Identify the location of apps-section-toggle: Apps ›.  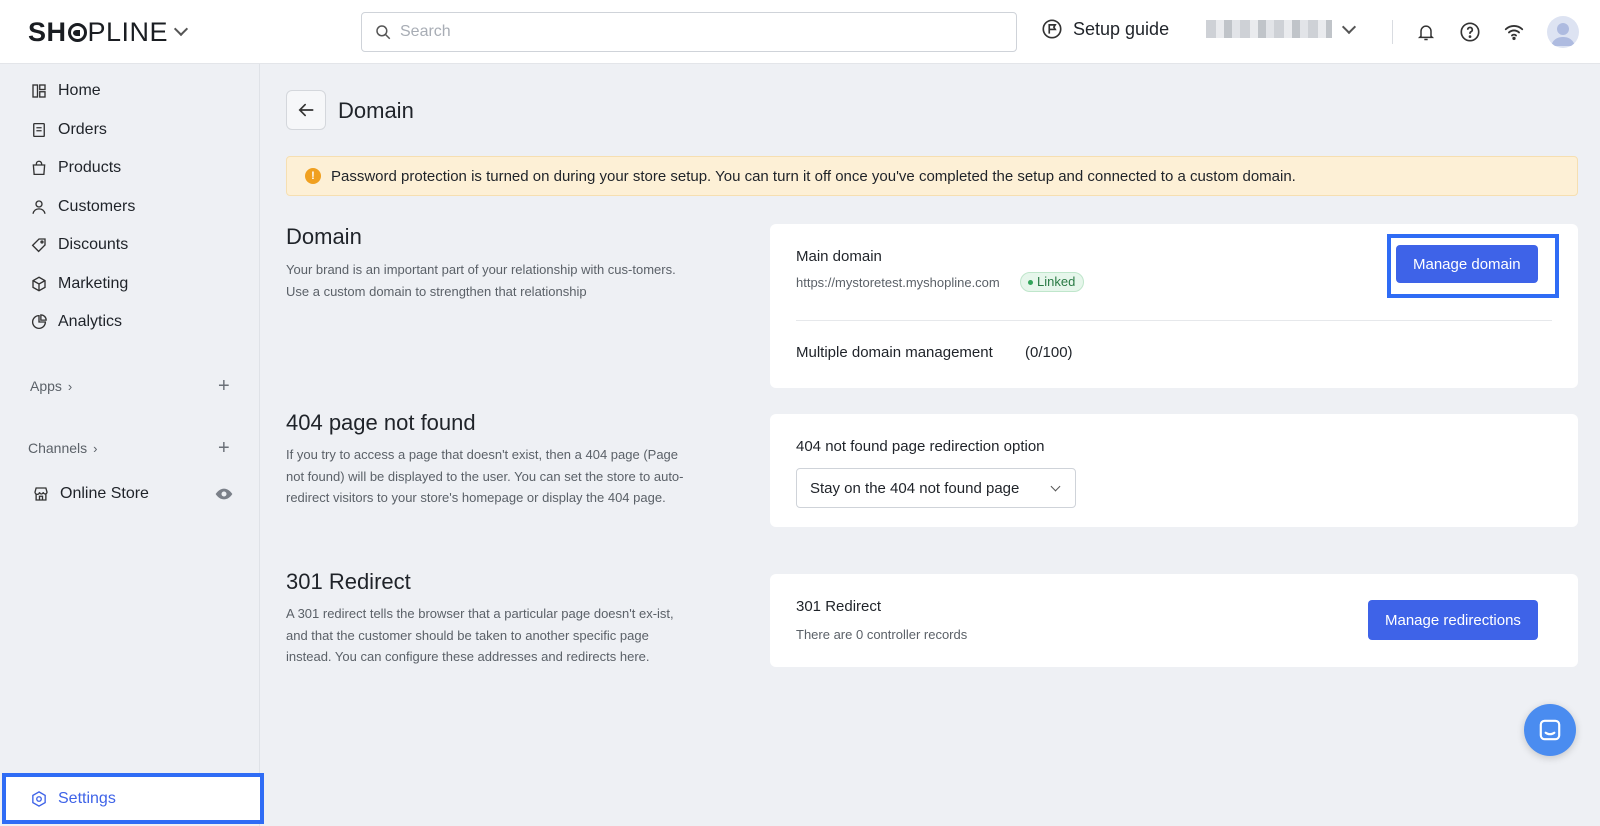
(51, 386).